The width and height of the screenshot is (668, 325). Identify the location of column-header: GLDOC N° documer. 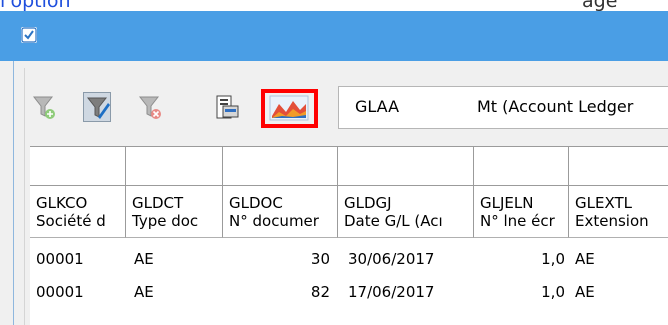
(280, 212).